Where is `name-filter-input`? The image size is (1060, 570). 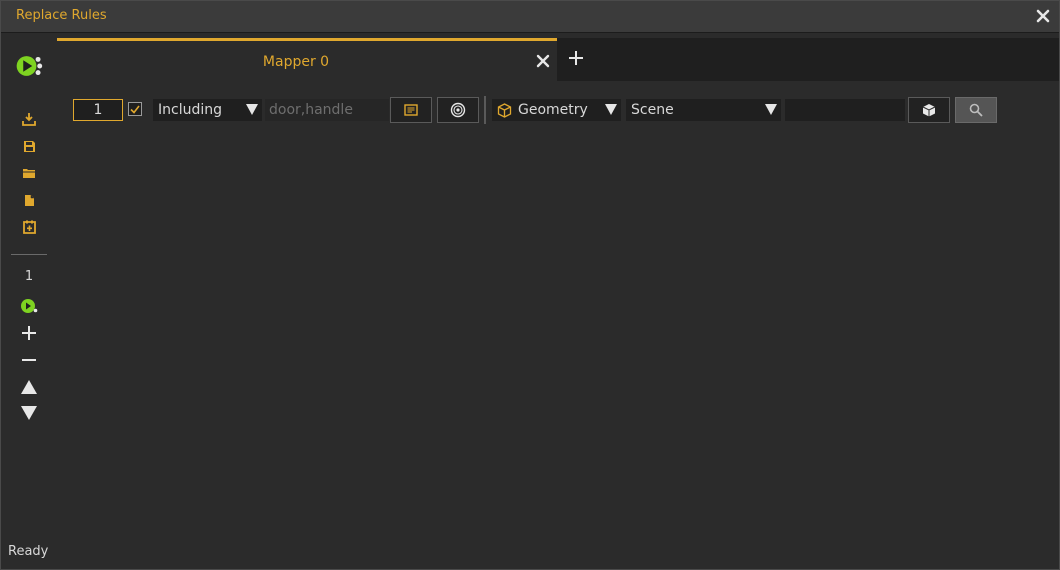 name-filter-input is located at coordinates (327, 110).